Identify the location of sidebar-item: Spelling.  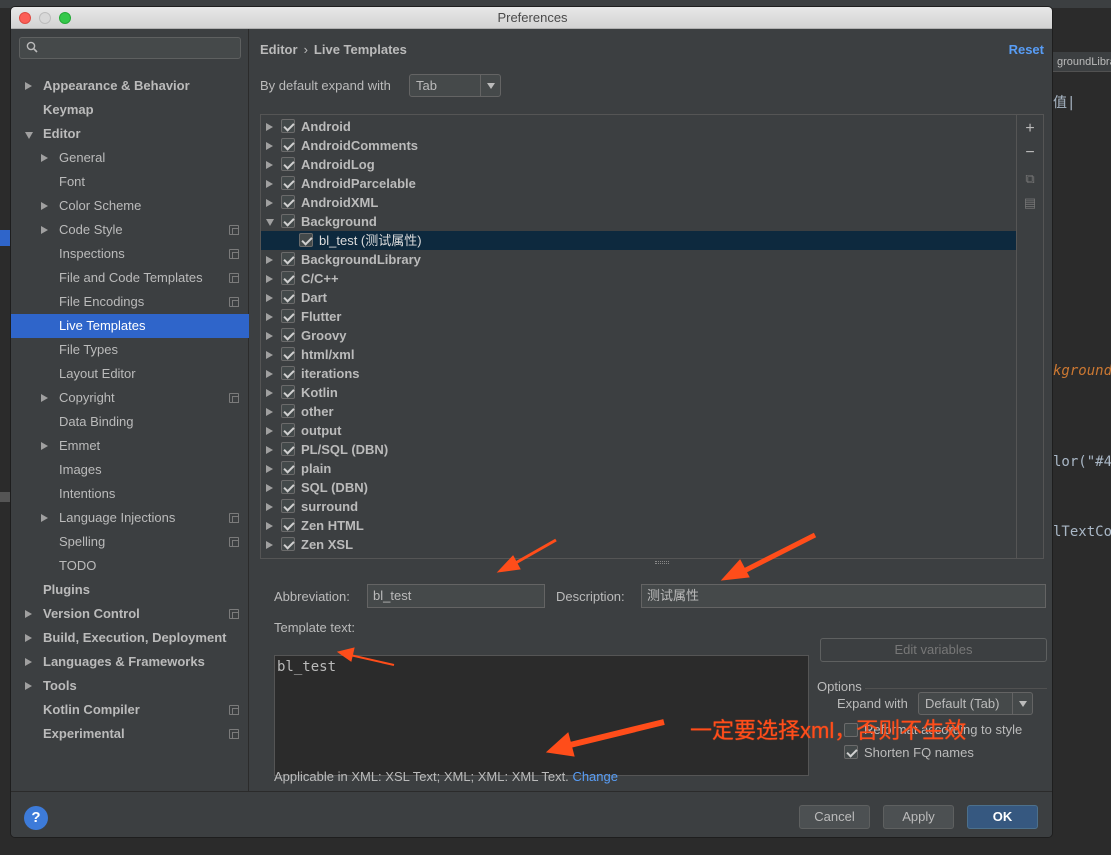
(130, 542).